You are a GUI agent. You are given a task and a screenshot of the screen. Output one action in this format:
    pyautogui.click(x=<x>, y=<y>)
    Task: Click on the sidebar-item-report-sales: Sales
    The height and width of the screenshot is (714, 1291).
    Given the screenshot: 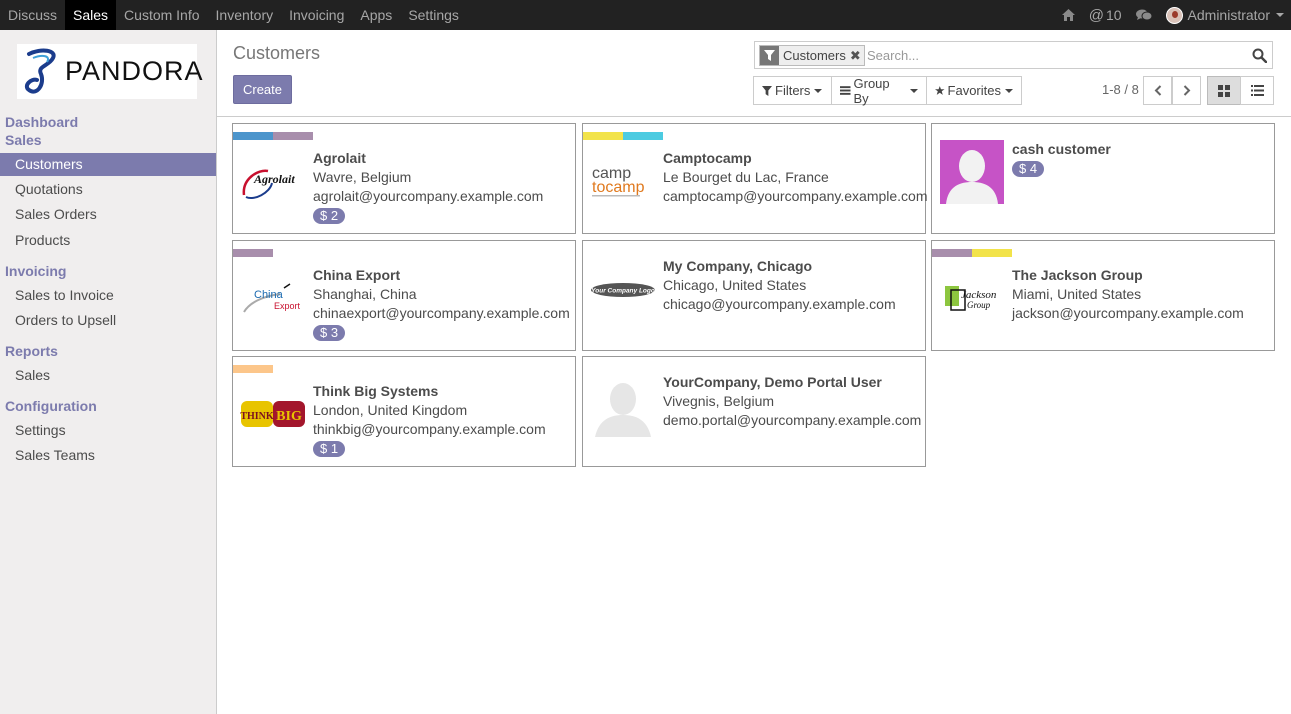 What is the action you would take?
    pyautogui.click(x=108, y=375)
    